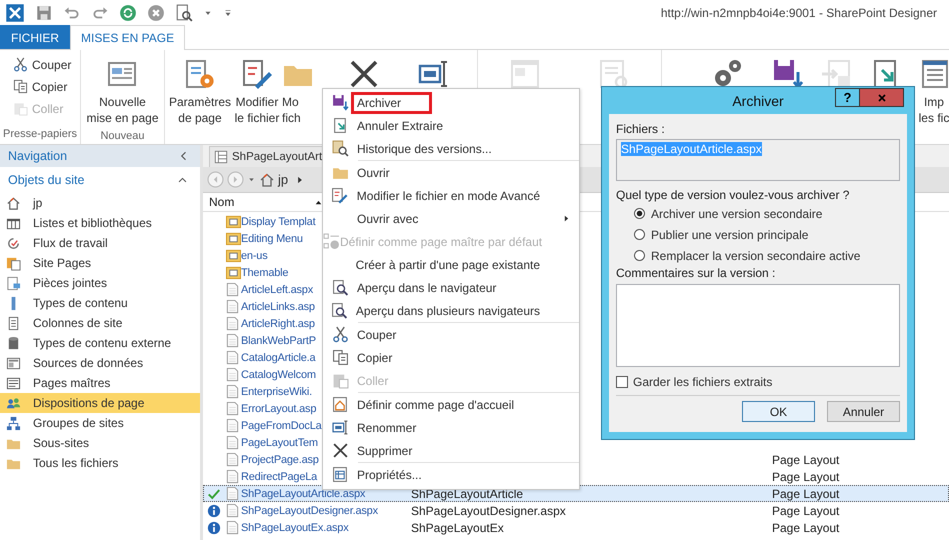 The image size is (949, 540). What do you see at coordinates (457, 527) in the screenshot?
I see `table-cell: ShPageLayoutEx` at bounding box center [457, 527].